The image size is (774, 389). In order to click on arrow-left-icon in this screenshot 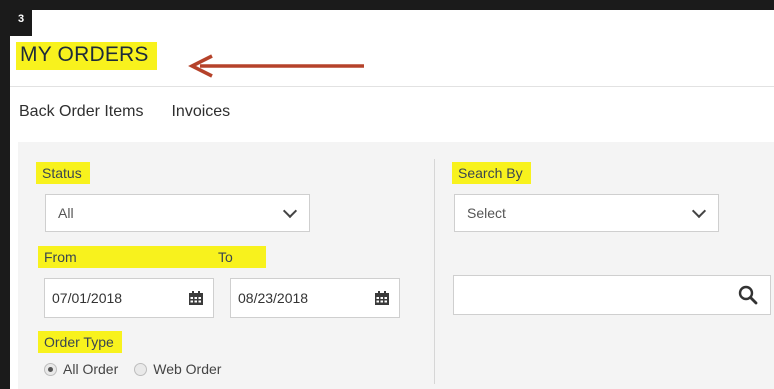, I will do `click(276, 66)`.